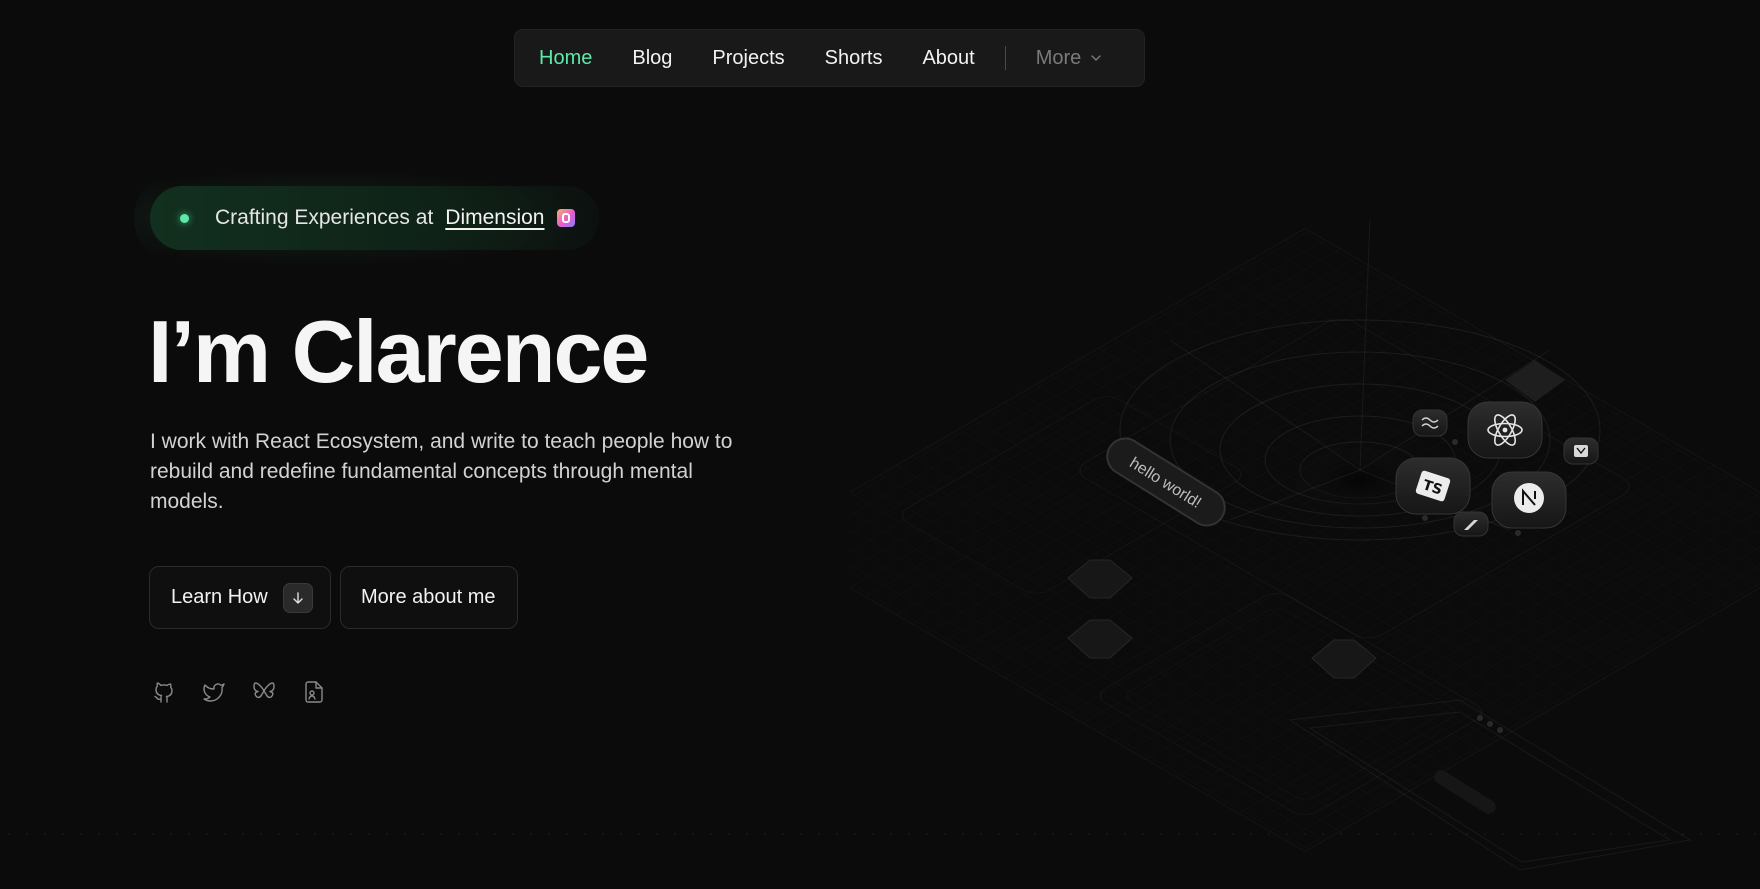  Describe the element at coordinates (1581, 451) in the screenshot. I see `vercel-icon` at that location.